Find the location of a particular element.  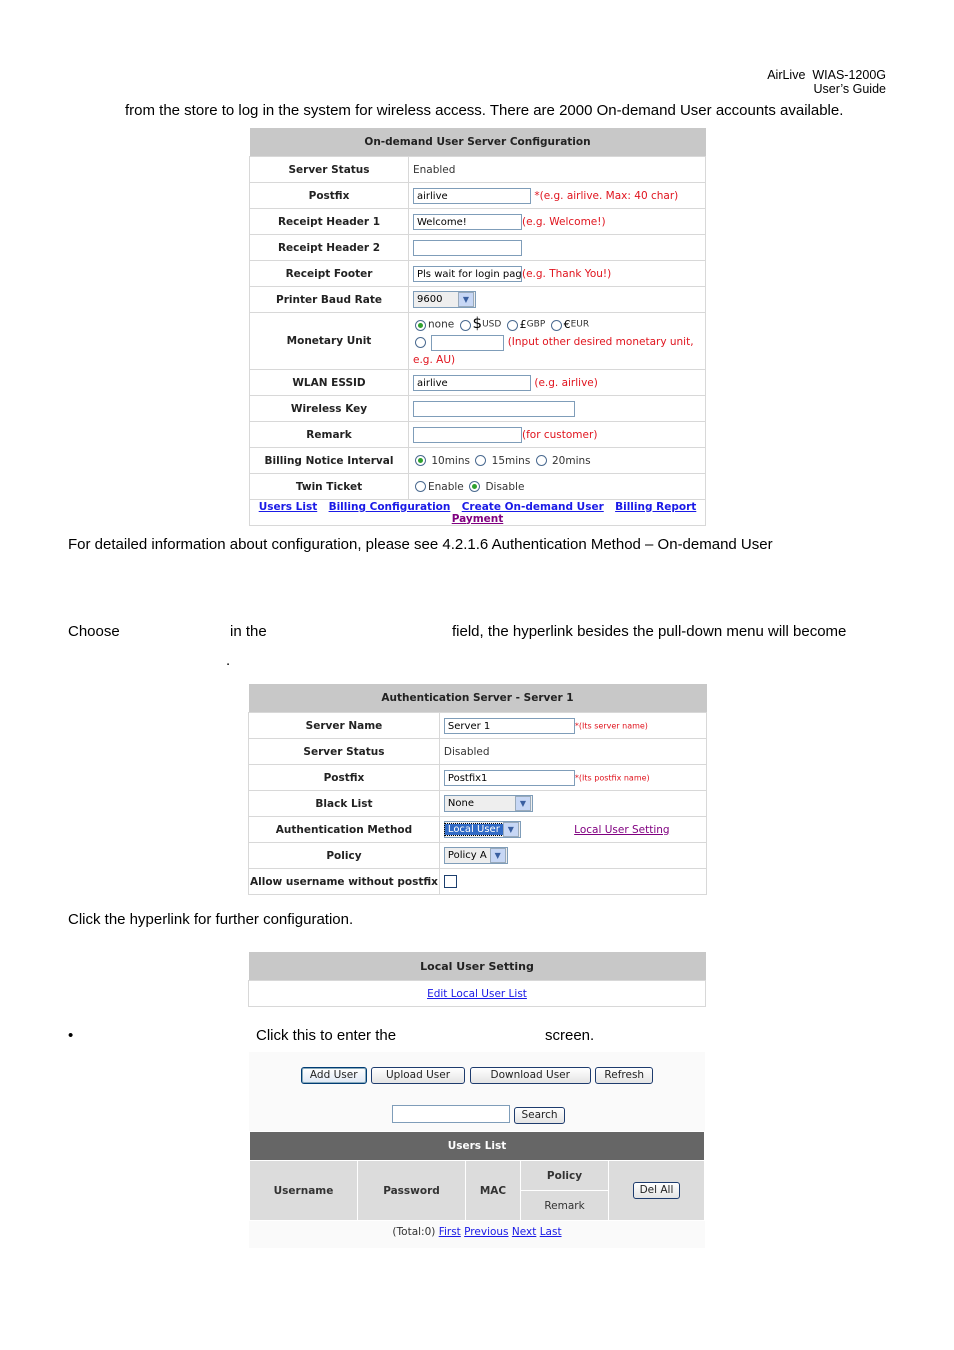

twin-disable-radio is located at coordinates (475, 486).